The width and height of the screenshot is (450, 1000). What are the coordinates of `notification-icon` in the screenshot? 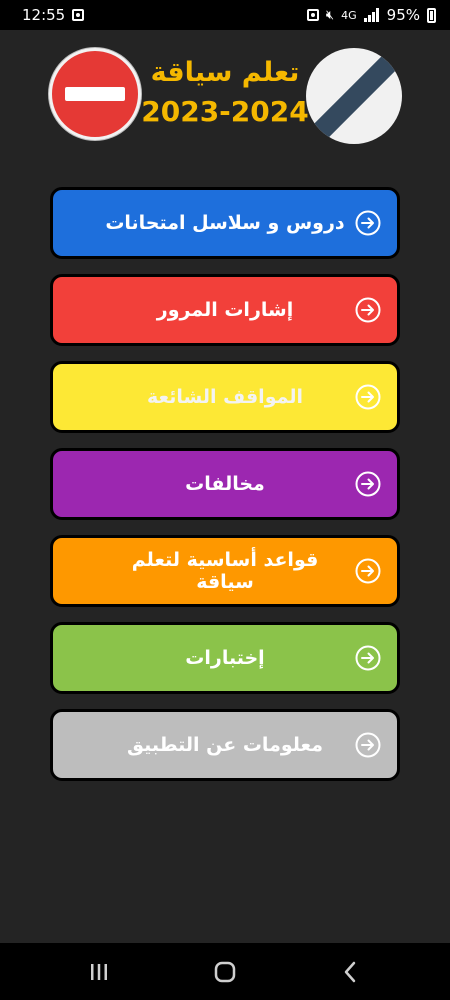 It's located at (78, 15).